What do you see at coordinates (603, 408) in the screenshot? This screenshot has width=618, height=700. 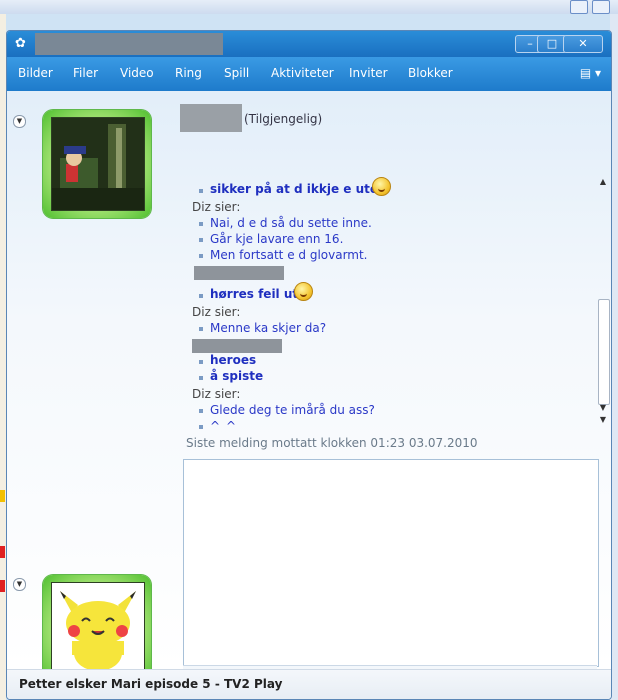 I see `scroll-down-icon: ▼` at bounding box center [603, 408].